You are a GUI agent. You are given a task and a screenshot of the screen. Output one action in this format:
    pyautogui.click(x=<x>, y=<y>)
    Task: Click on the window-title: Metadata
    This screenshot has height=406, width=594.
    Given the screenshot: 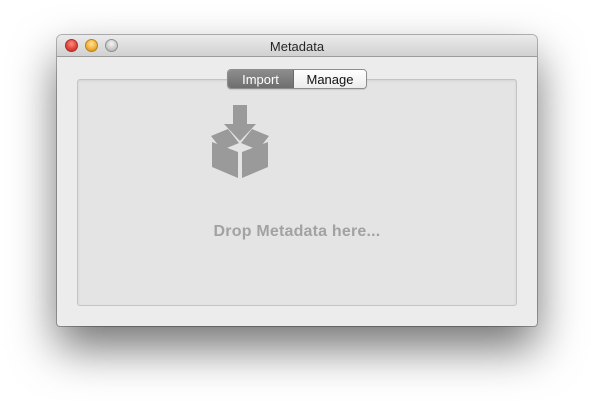 What is the action you would take?
    pyautogui.click(x=297, y=46)
    